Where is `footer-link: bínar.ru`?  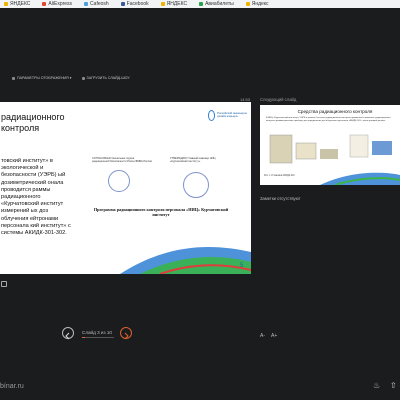
footer-link: bínar.ru is located at coordinates (12, 386).